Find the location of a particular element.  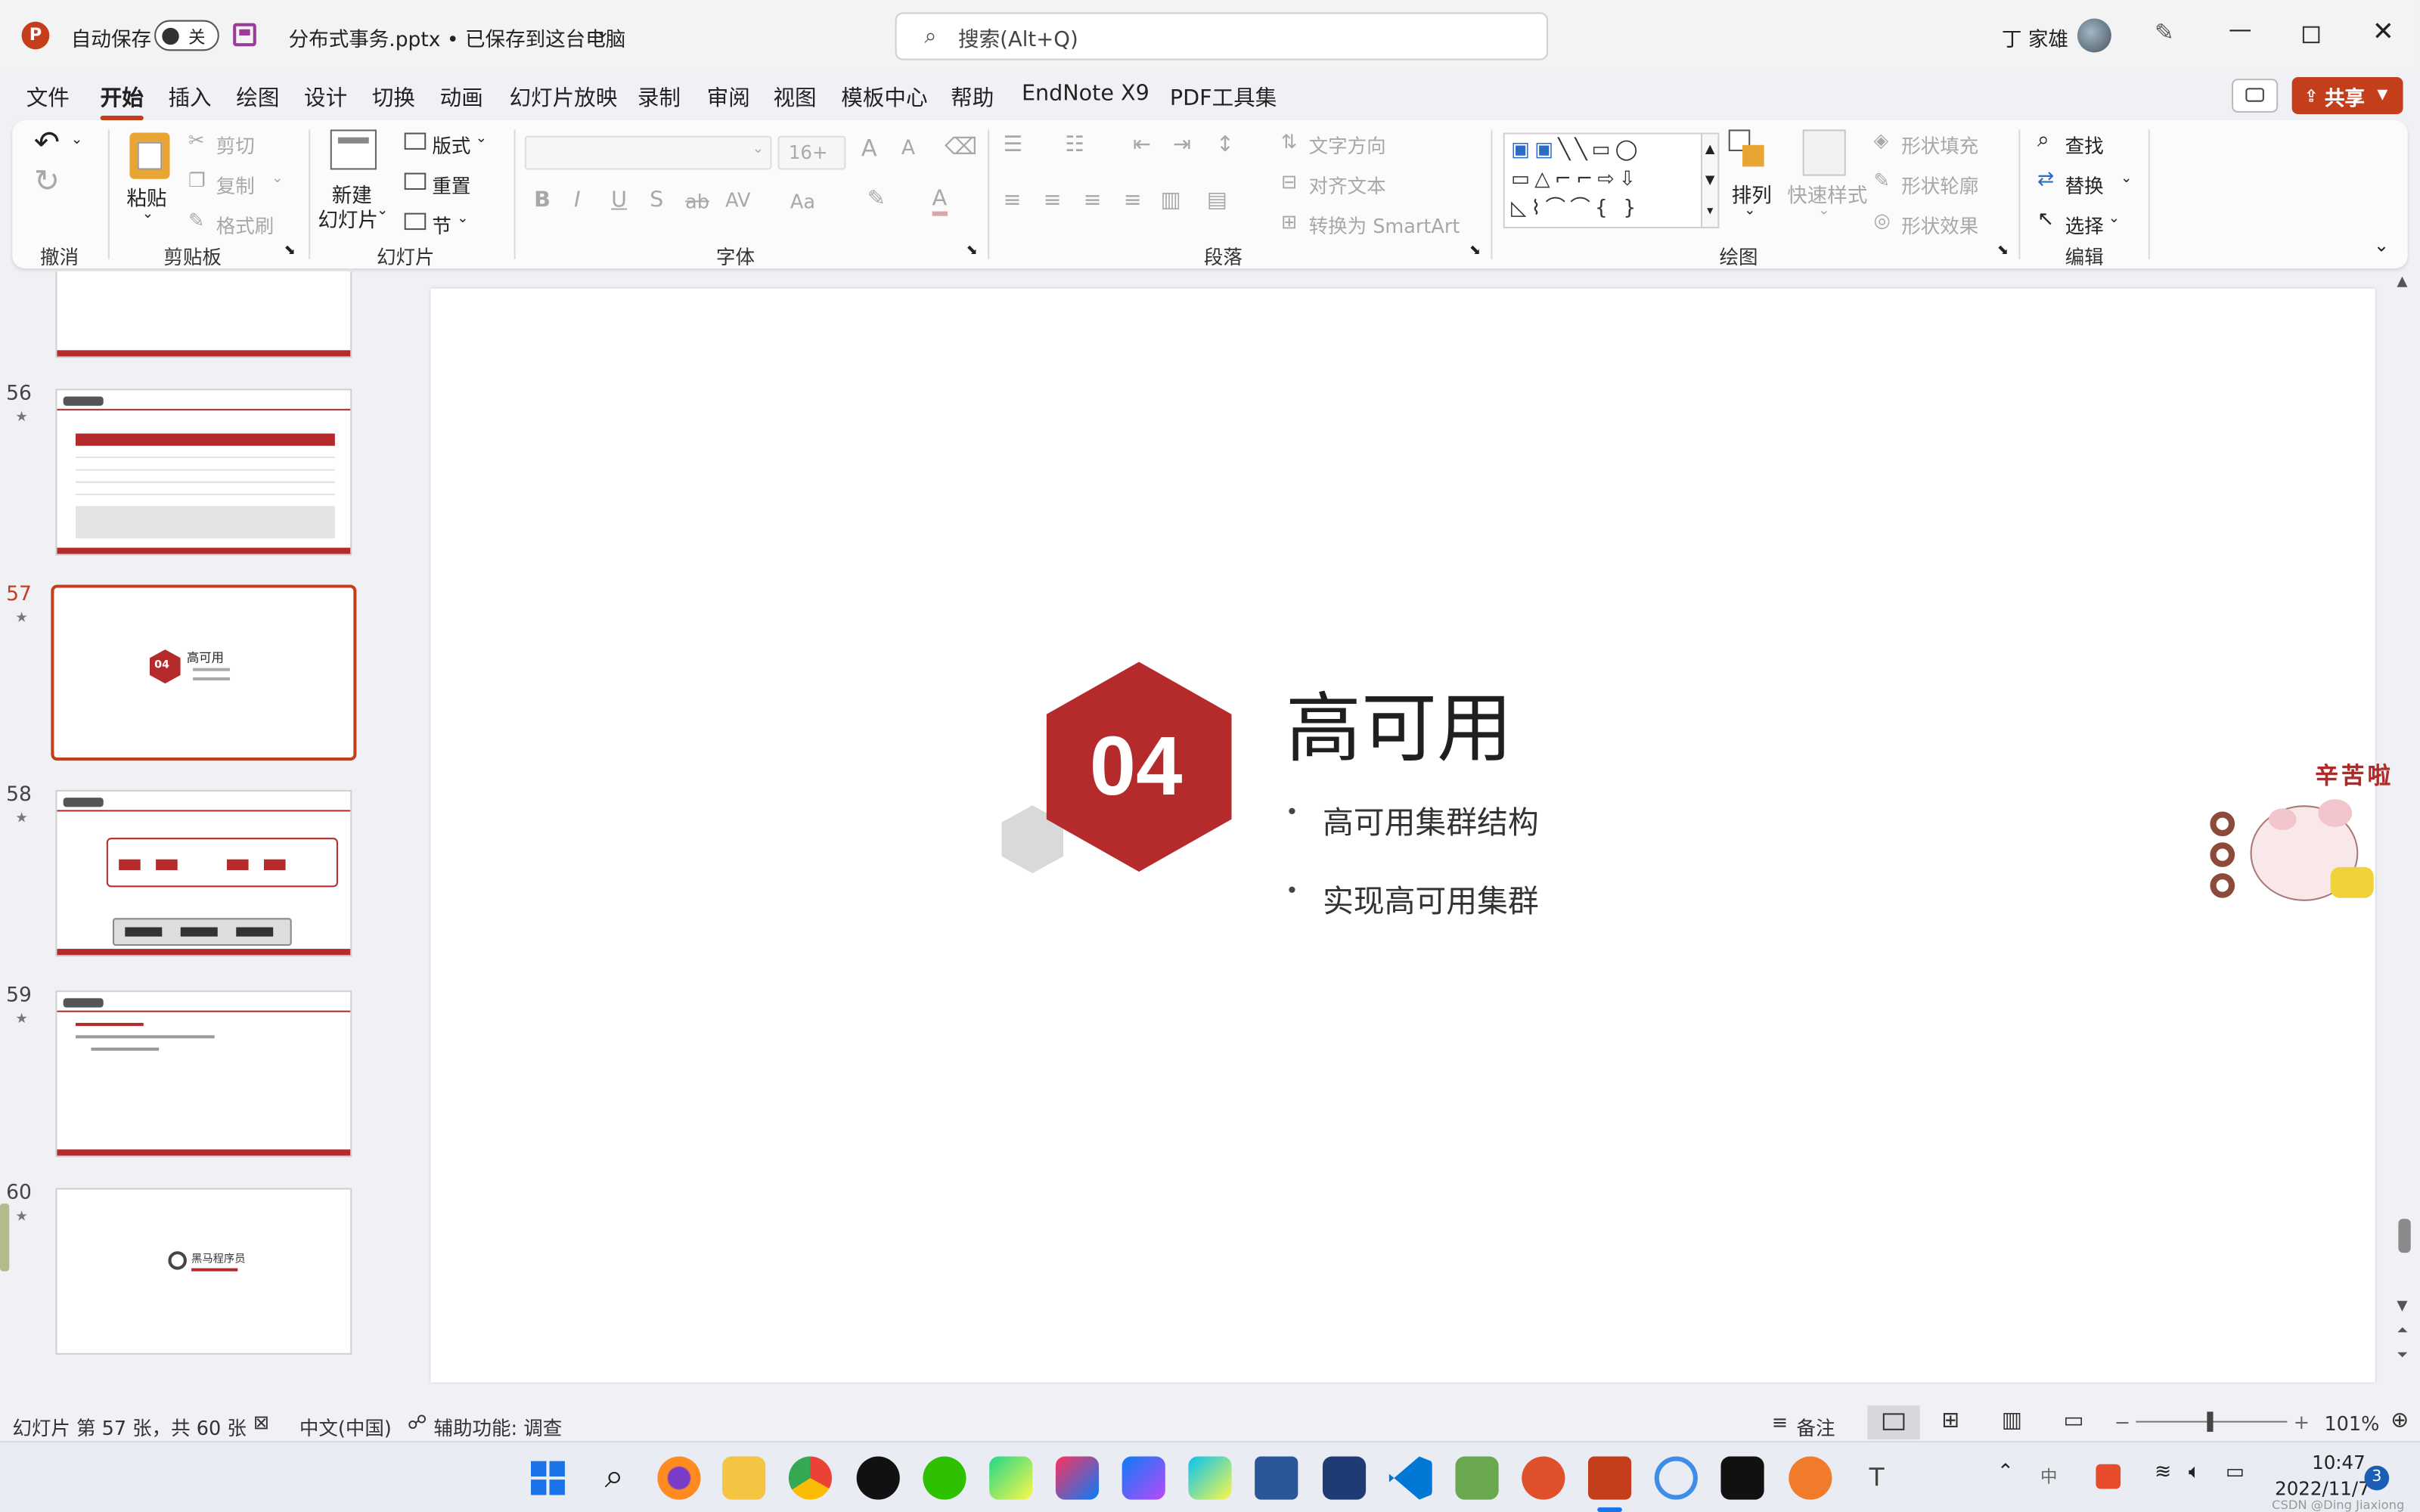

clipboard-icon is located at coordinates (149, 155).